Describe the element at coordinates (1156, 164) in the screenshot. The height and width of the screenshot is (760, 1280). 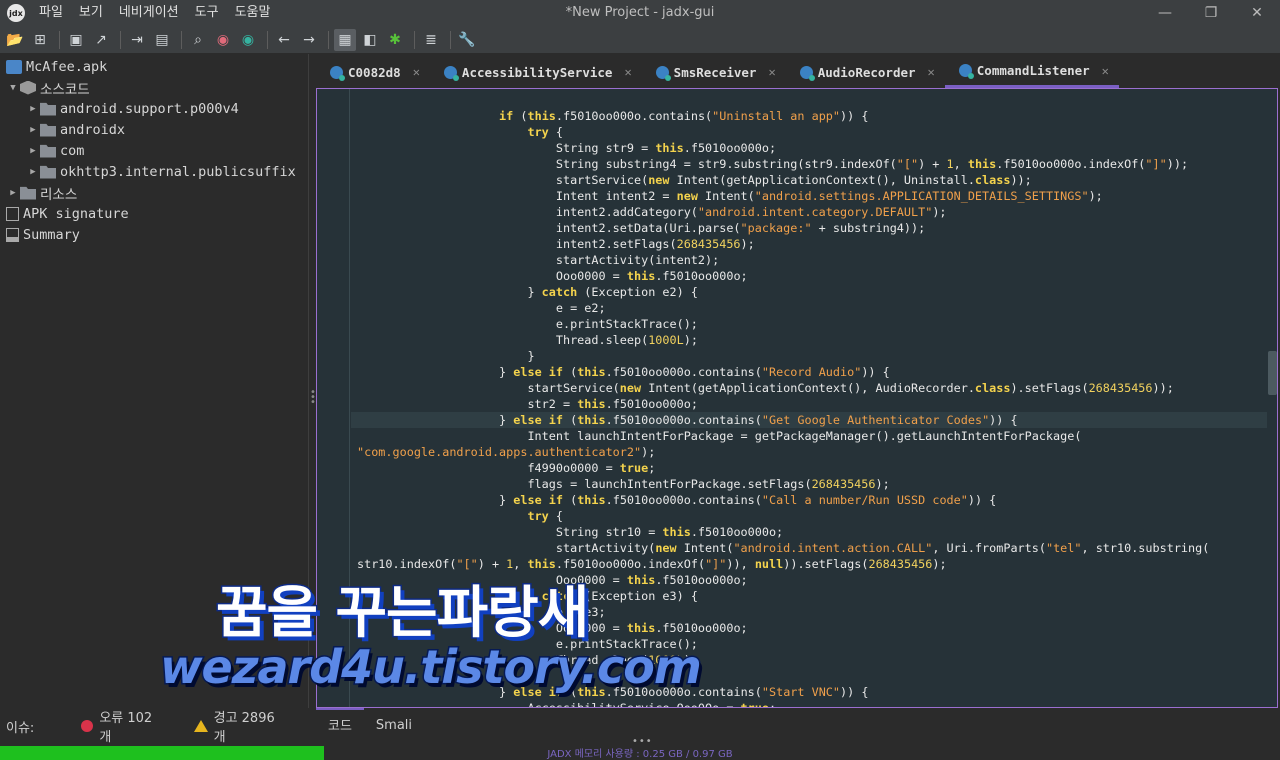
I see `code-token: "]"` at that location.